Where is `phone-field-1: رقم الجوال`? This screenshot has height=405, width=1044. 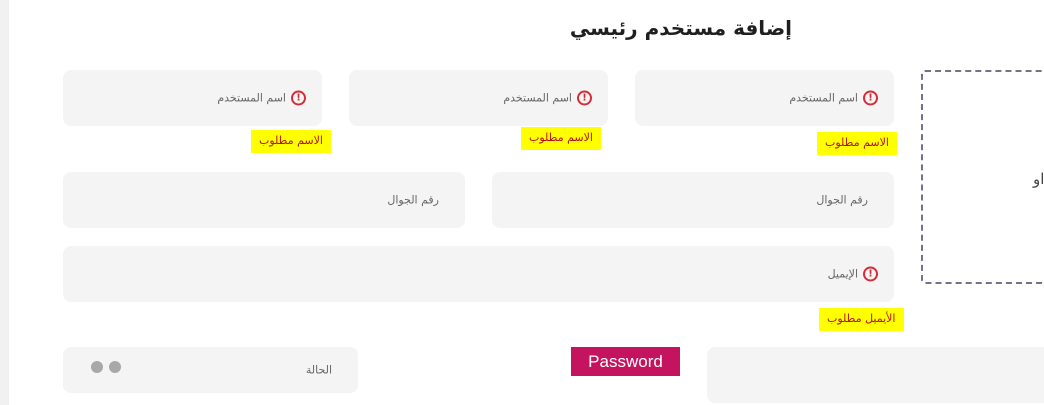 phone-field-1: رقم الجوال is located at coordinates (693, 200).